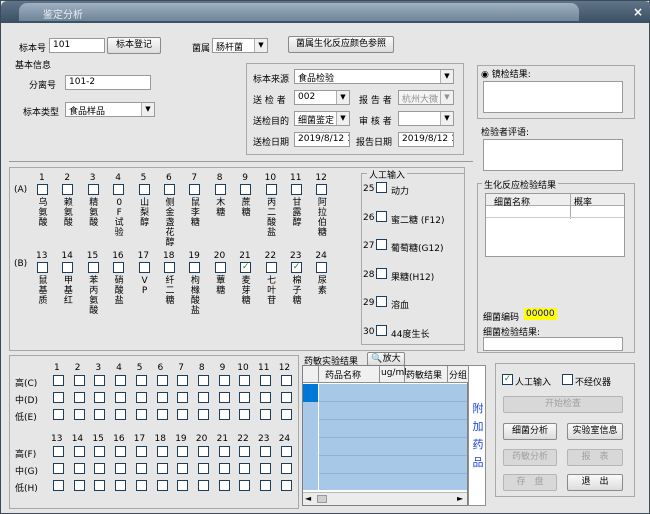  Describe the element at coordinates (341, 44) in the screenshot. I see `color-reference-button: 菌属生化反应颜色参照` at that location.